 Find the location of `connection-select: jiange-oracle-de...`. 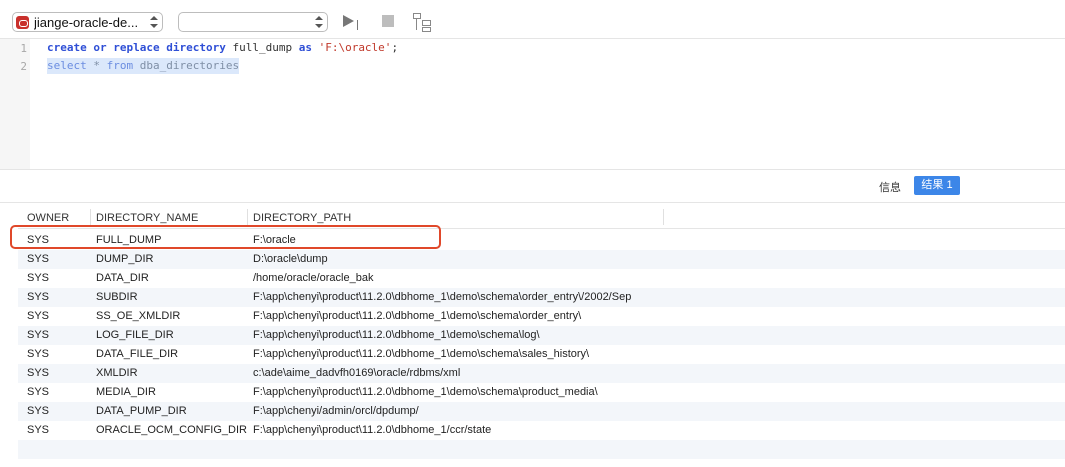

connection-select: jiange-oracle-de... is located at coordinates (87, 22).